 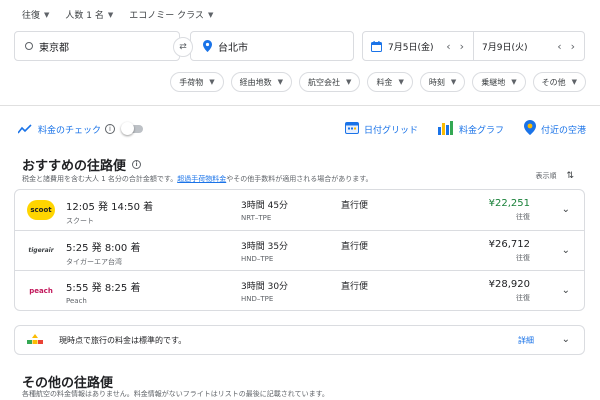 What do you see at coordinates (207, 46) in the screenshot?
I see `location-pin-icon` at bounding box center [207, 46].